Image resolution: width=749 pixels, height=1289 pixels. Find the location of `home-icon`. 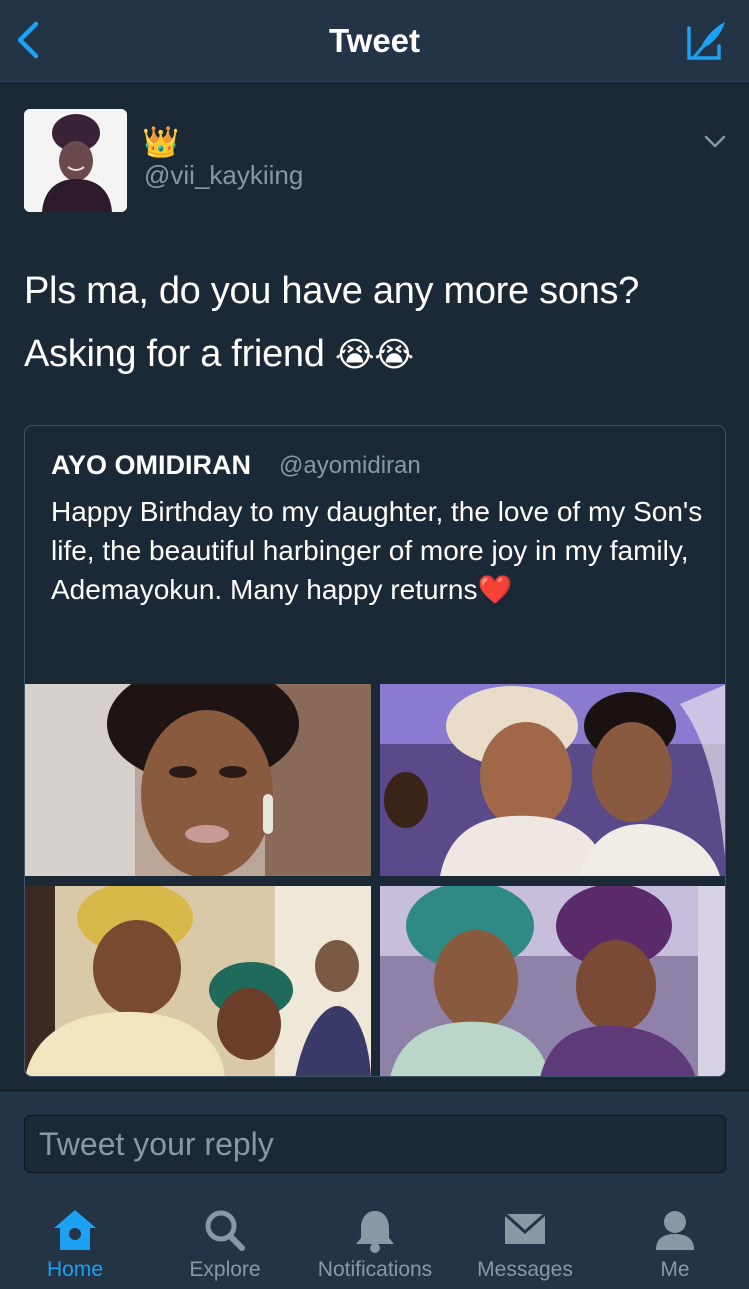

home-icon is located at coordinates (75, 1230).